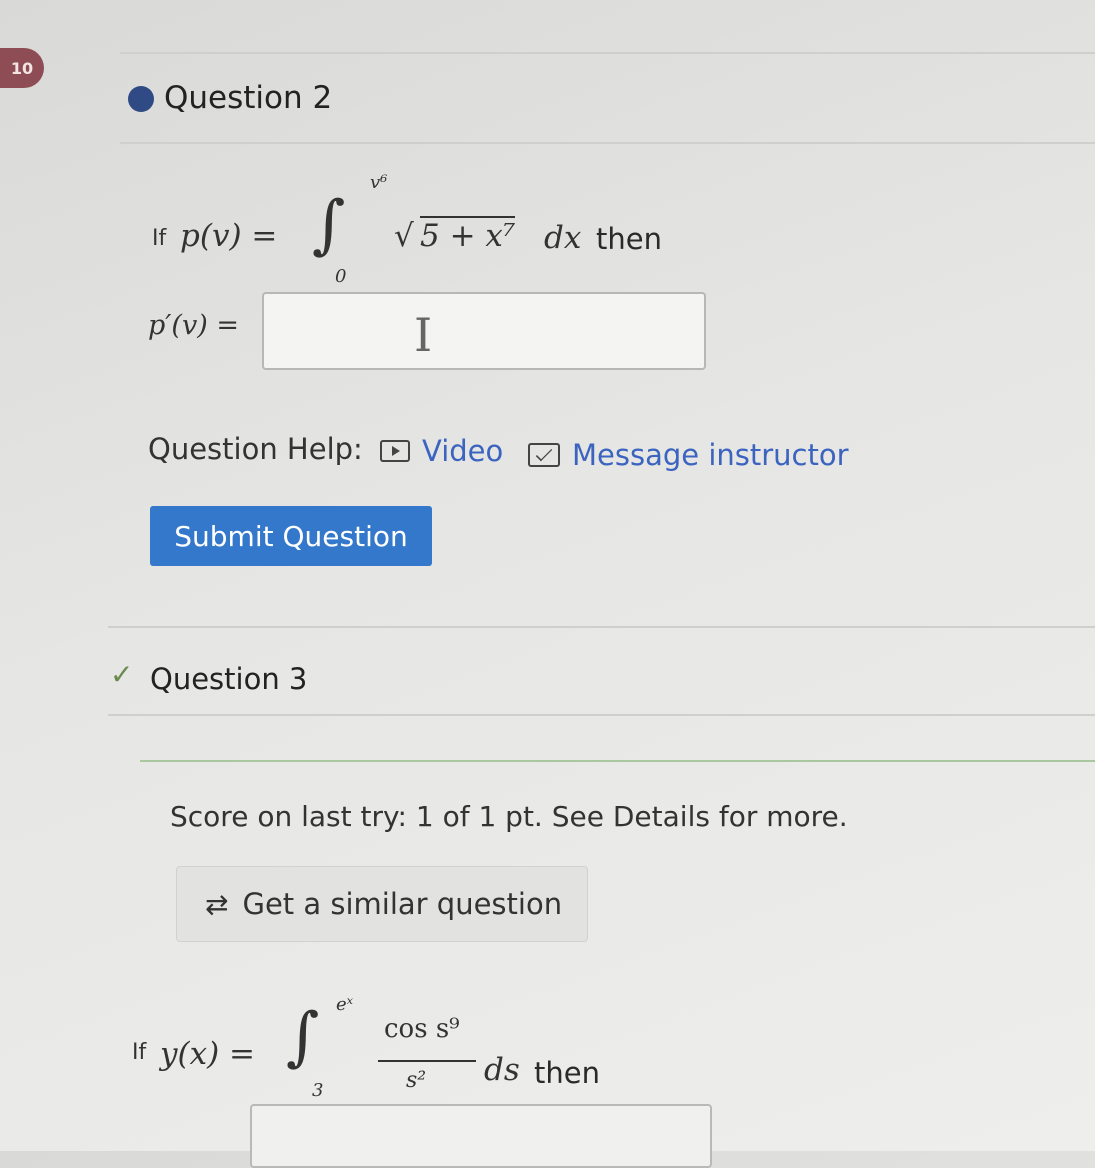 This screenshot has height=1168, width=1095. Describe the element at coordinates (229, 679) in the screenshot. I see `question-3-title: Question 3` at that location.